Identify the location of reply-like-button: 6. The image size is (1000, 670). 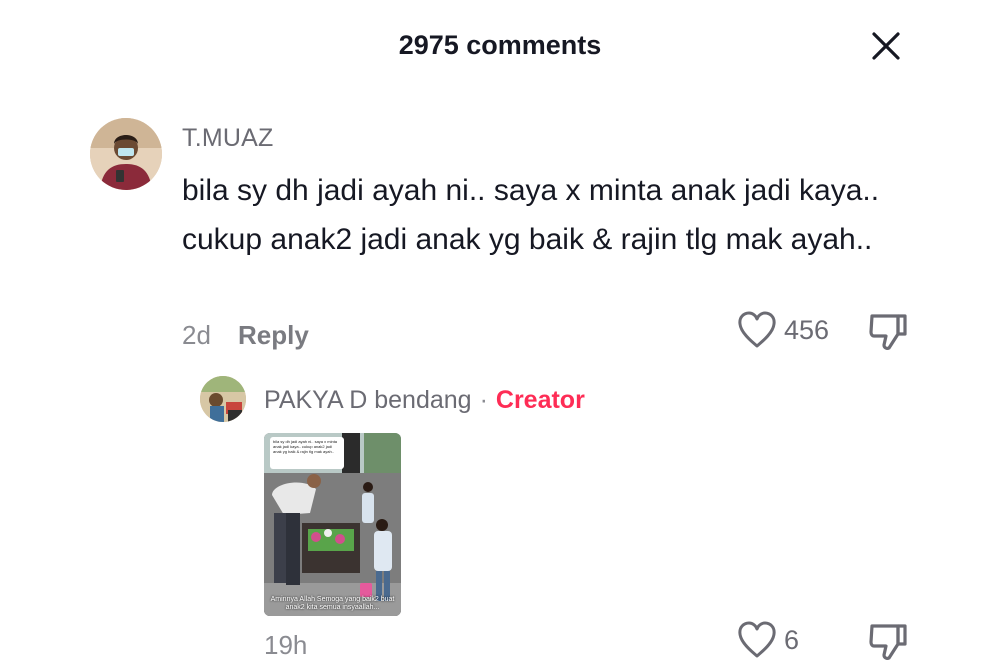
(767, 640).